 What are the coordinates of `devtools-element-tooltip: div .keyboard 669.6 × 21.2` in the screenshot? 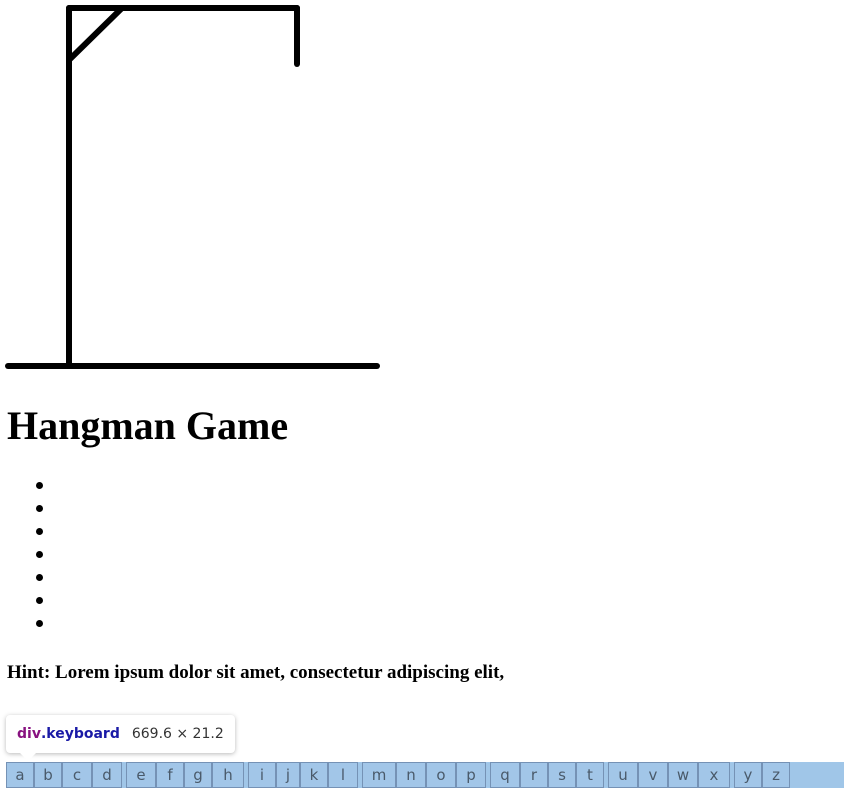 It's located at (120, 738).